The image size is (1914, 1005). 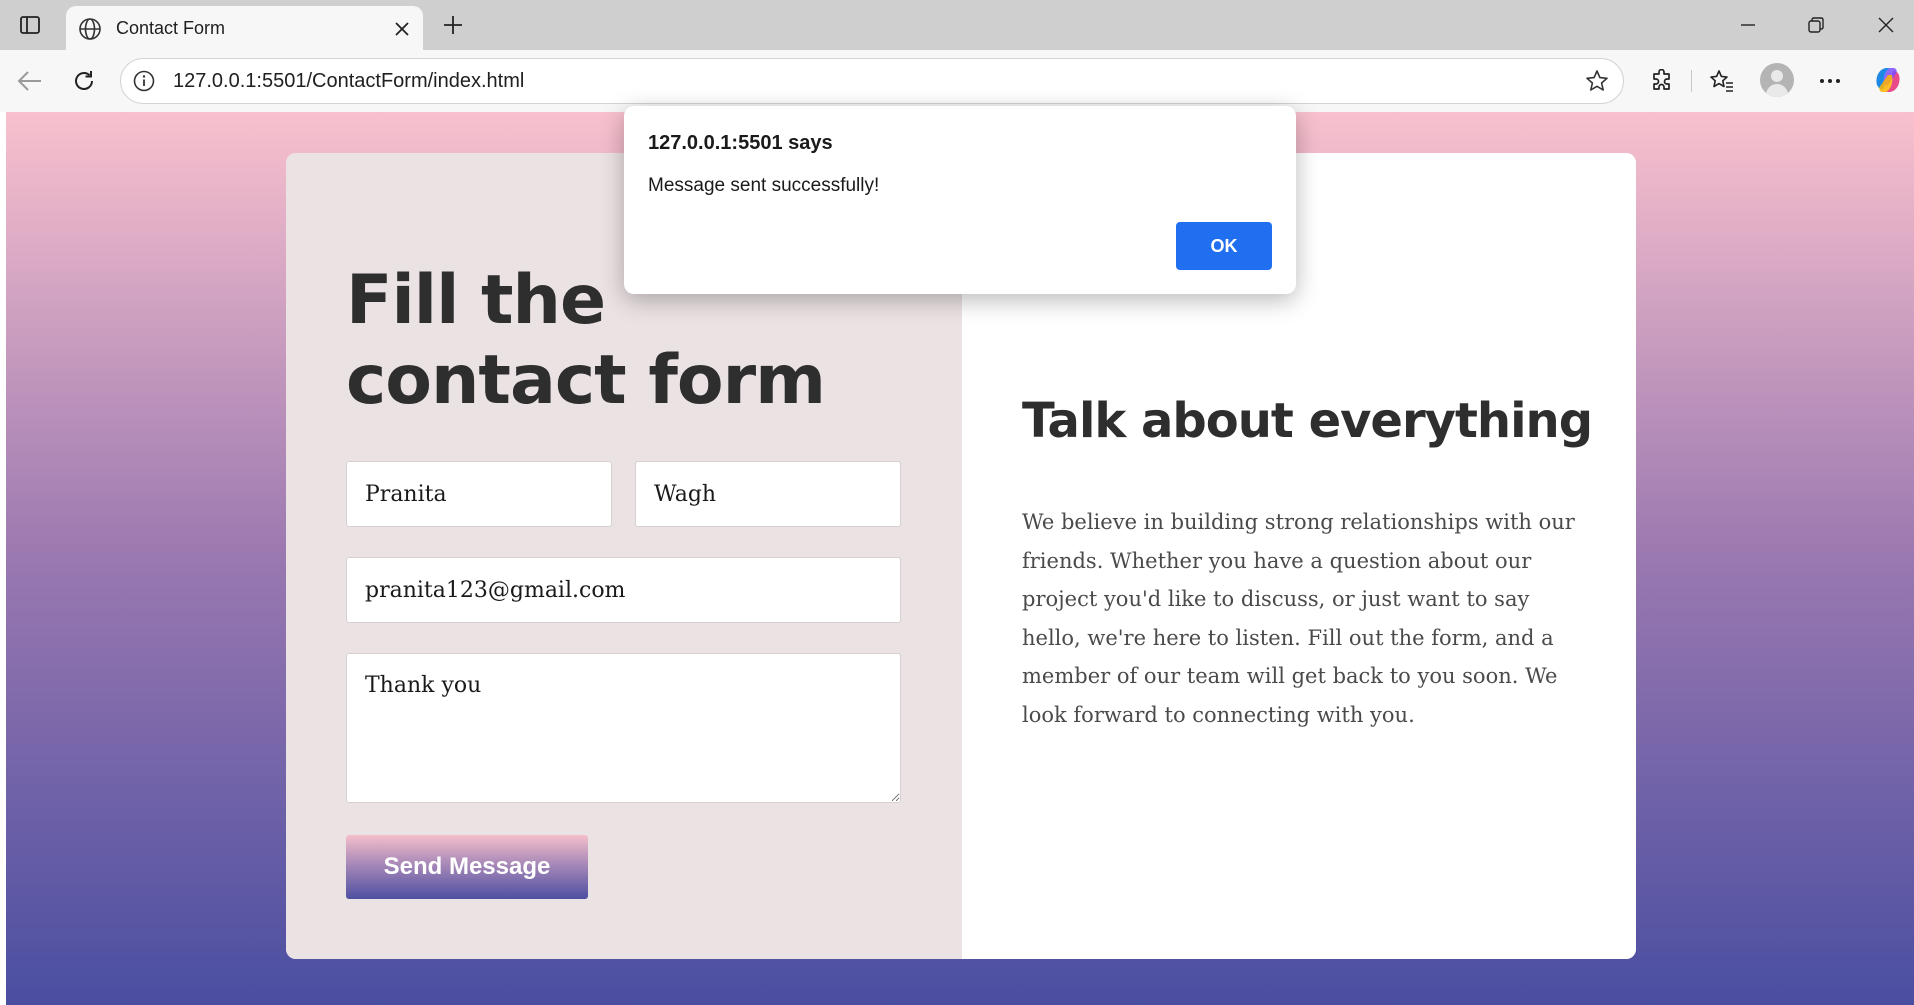 I want to click on refresh-icon, so click(x=84, y=81).